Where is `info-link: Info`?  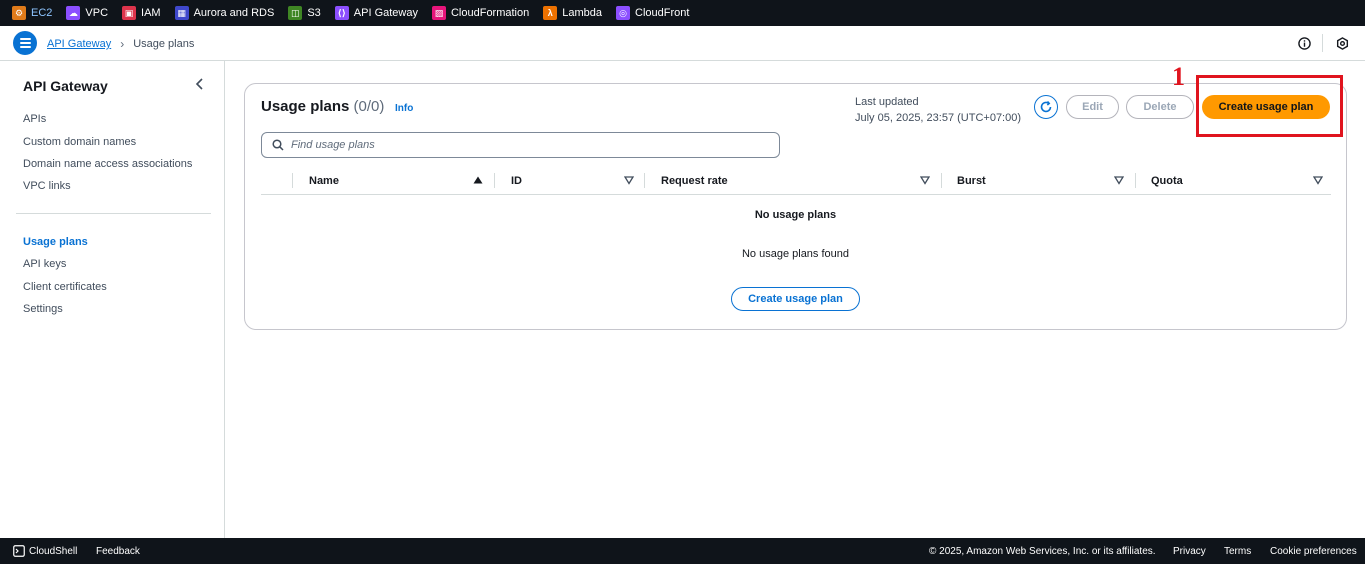 info-link: Info is located at coordinates (404, 108).